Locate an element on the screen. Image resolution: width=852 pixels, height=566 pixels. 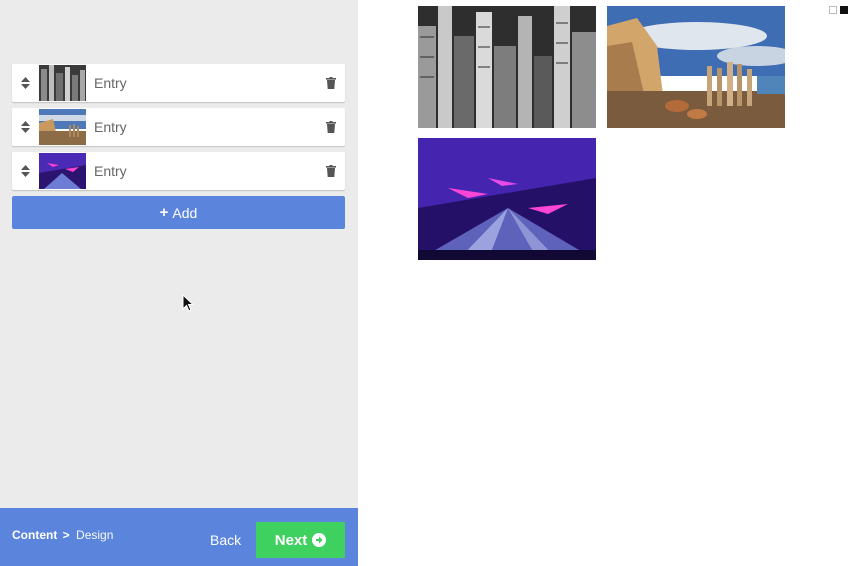
entry-list: Entry Entry Entry is located at coordinates (178, 130).